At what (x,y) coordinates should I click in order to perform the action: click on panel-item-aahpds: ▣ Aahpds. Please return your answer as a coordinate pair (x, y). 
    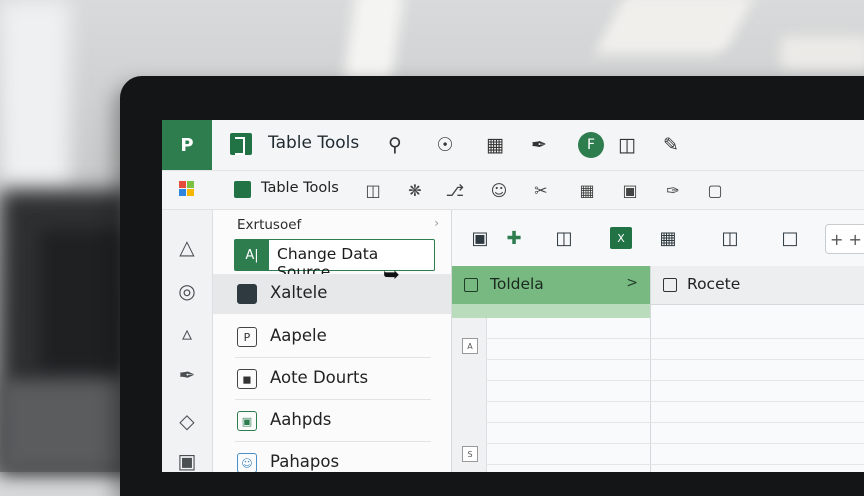
    Looking at the image, I should click on (332, 421).